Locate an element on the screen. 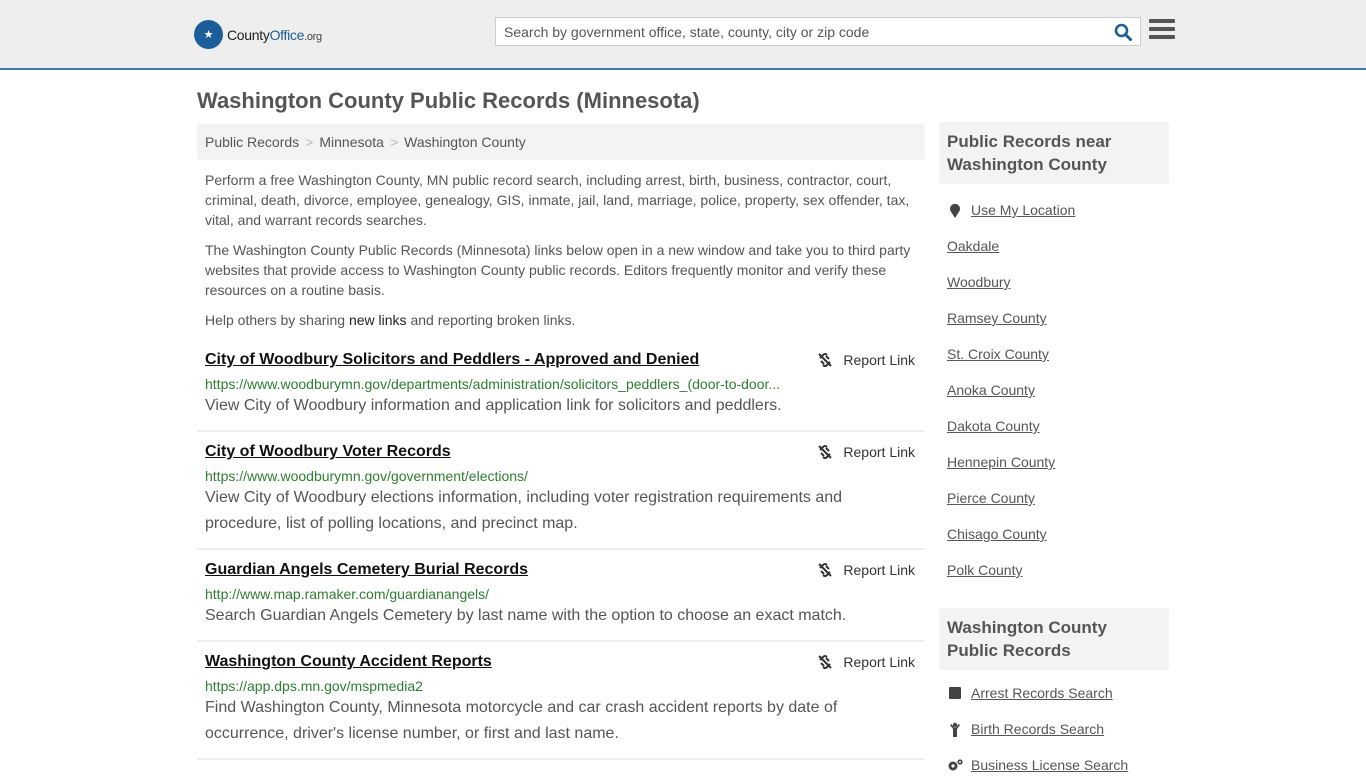  nearby-item: Polk County is located at coordinates (1054, 570).